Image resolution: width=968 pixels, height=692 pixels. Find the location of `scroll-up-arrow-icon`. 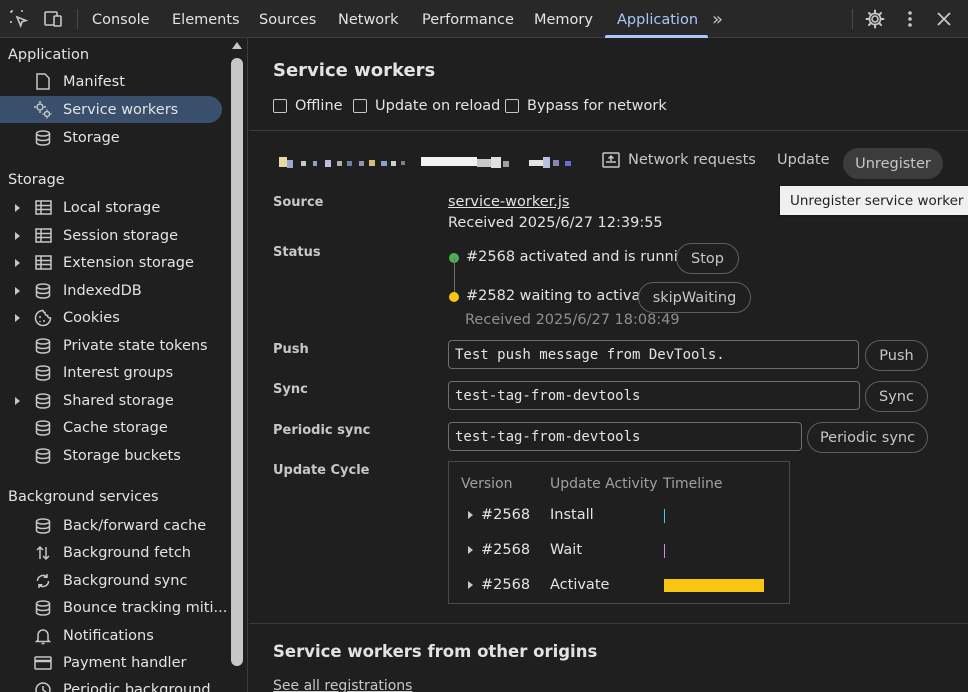

scroll-up-arrow-icon is located at coordinates (237, 45).